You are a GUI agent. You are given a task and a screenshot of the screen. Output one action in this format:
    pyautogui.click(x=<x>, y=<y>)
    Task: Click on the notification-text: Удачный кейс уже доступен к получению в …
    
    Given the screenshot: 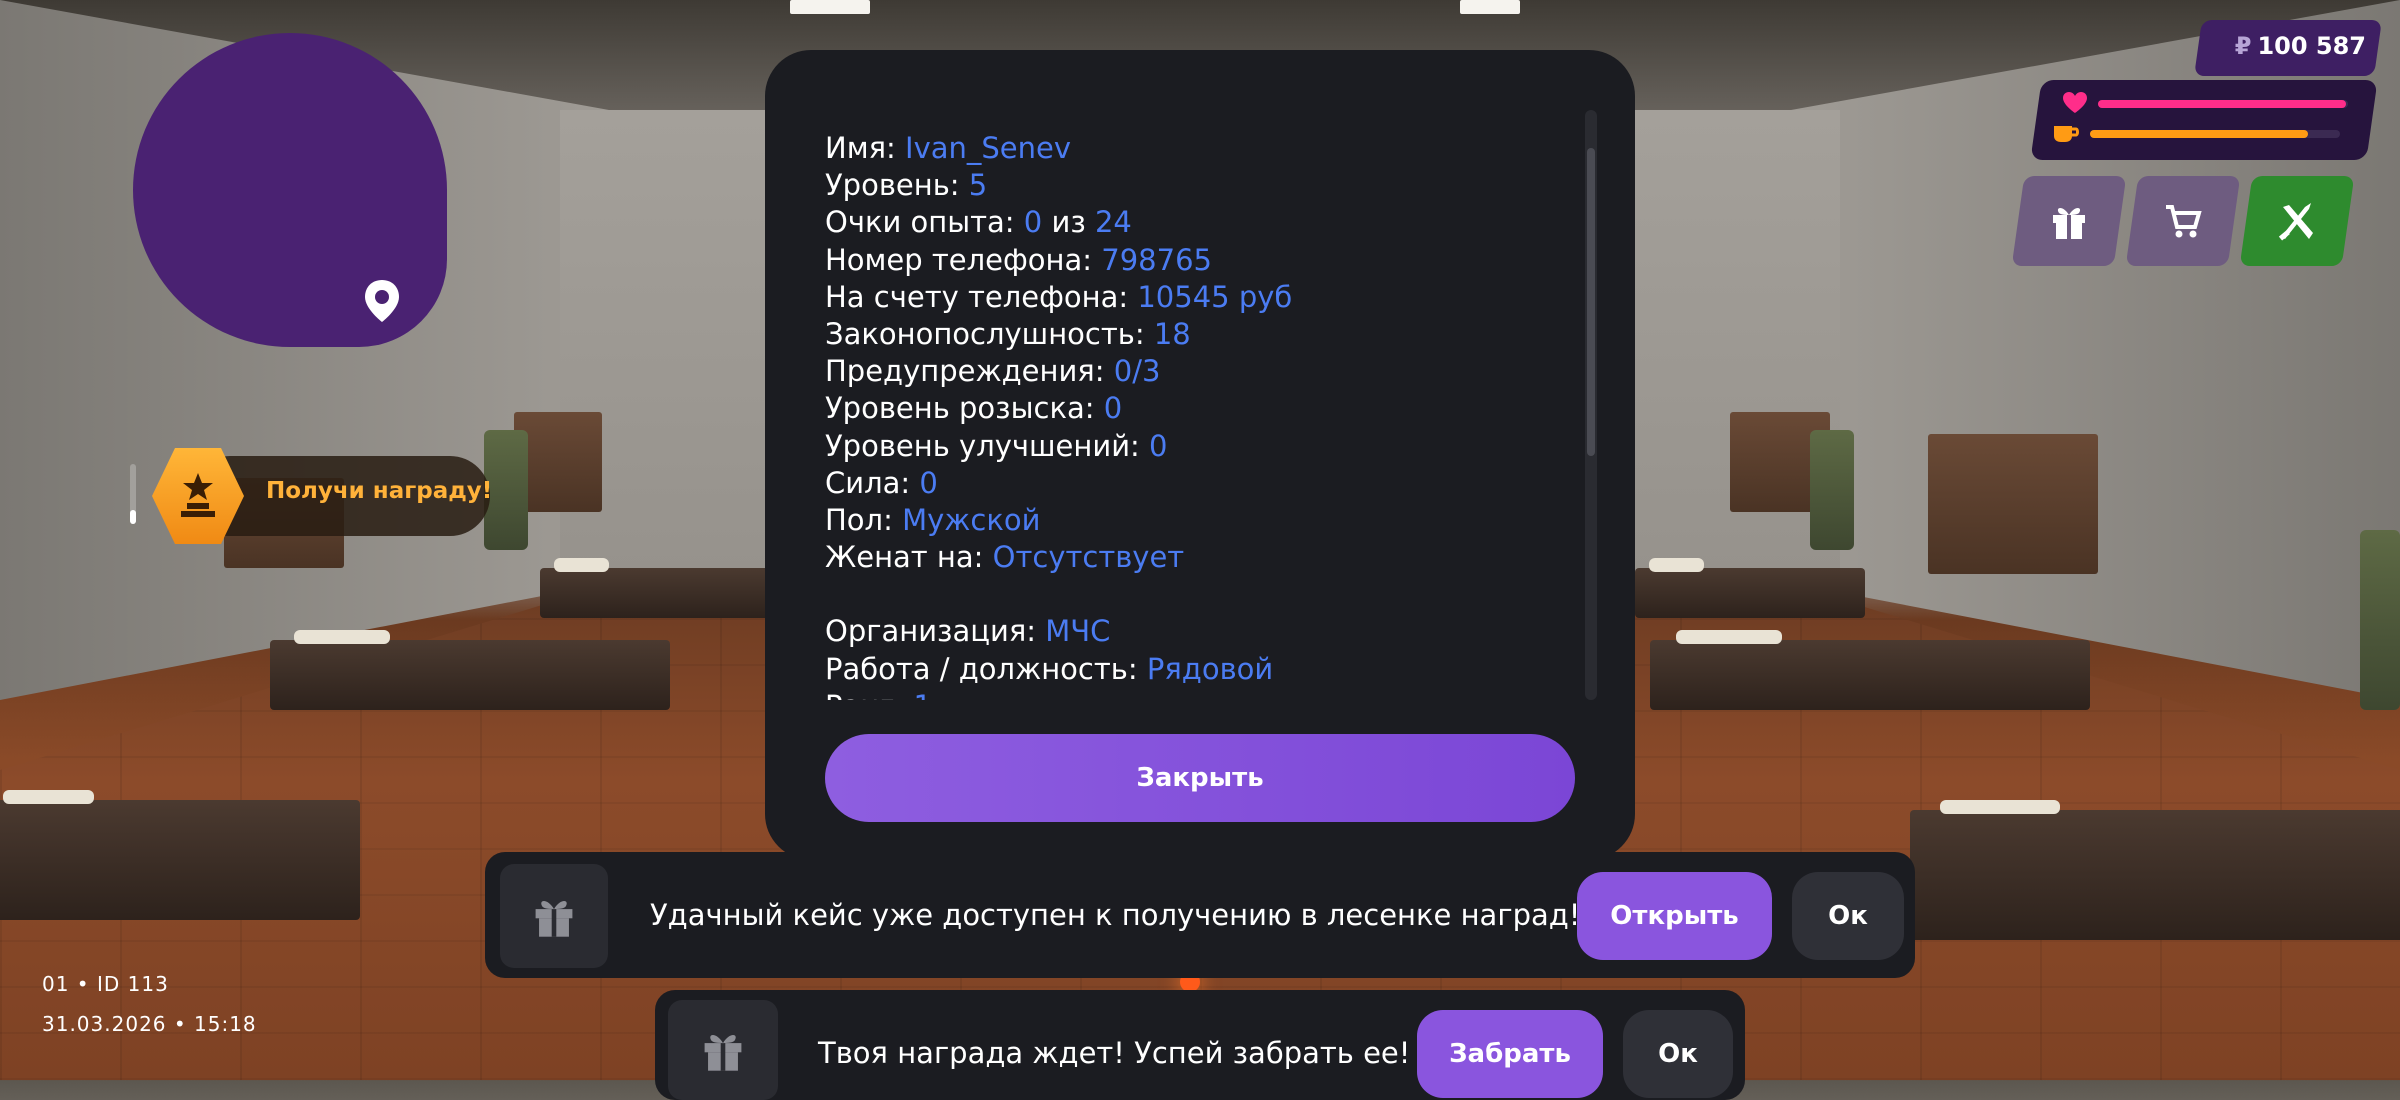 What is the action you would take?
    pyautogui.click(x=1115, y=915)
    